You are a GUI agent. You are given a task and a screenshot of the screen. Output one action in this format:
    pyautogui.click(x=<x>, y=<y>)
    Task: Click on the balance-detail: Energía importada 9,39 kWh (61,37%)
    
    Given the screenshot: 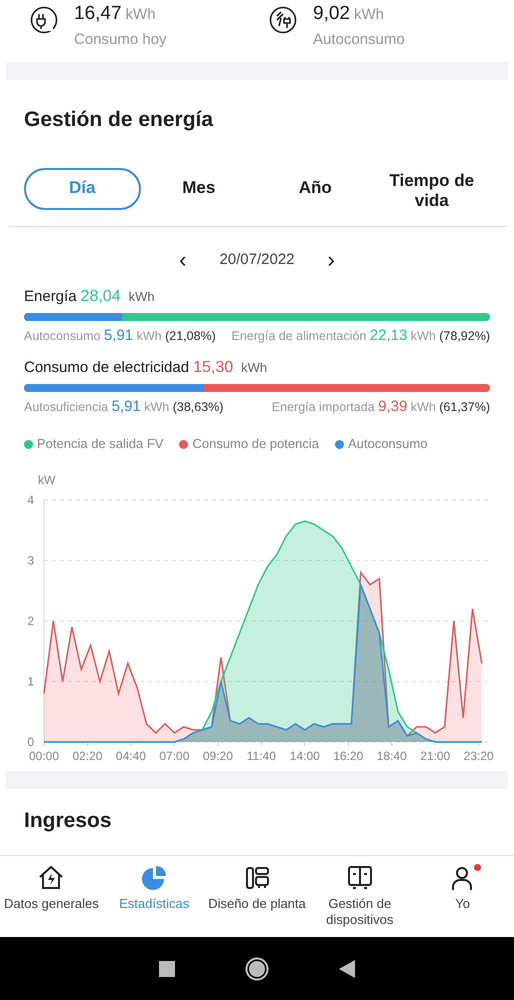 What is the action you would take?
    pyautogui.click(x=381, y=406)
    